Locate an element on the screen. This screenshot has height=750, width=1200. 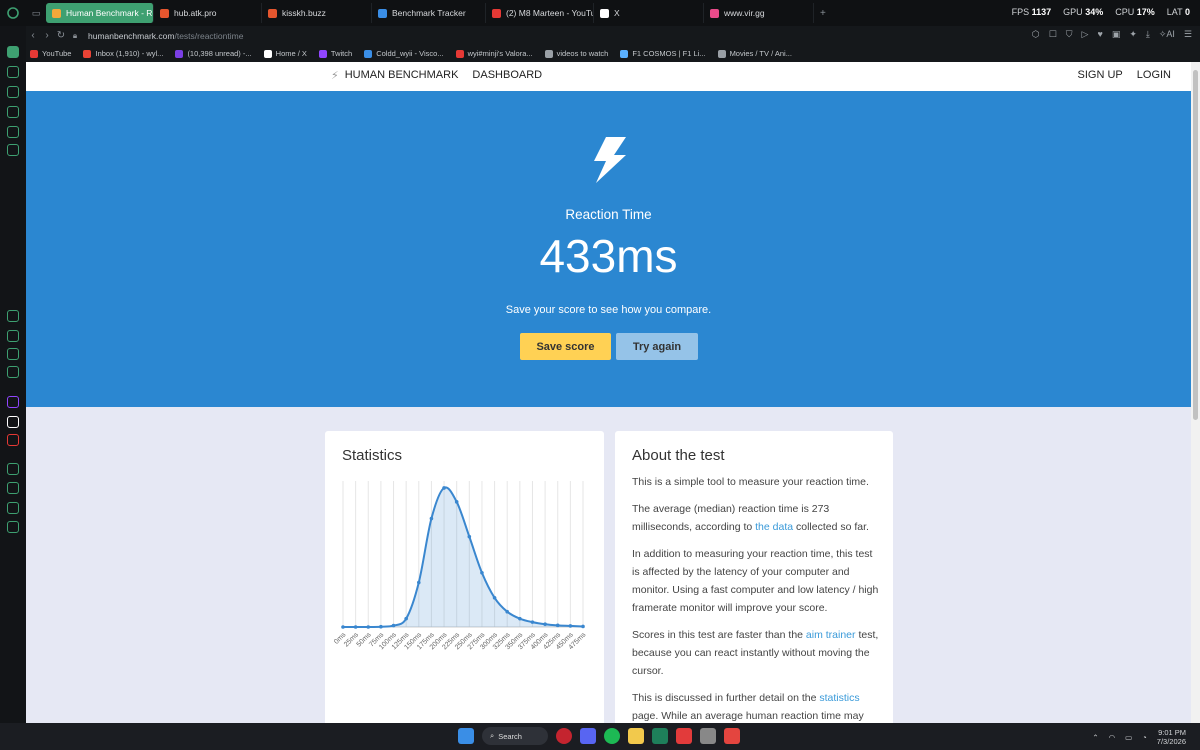
the-data-link: the data is located at coordinates (774, 527).